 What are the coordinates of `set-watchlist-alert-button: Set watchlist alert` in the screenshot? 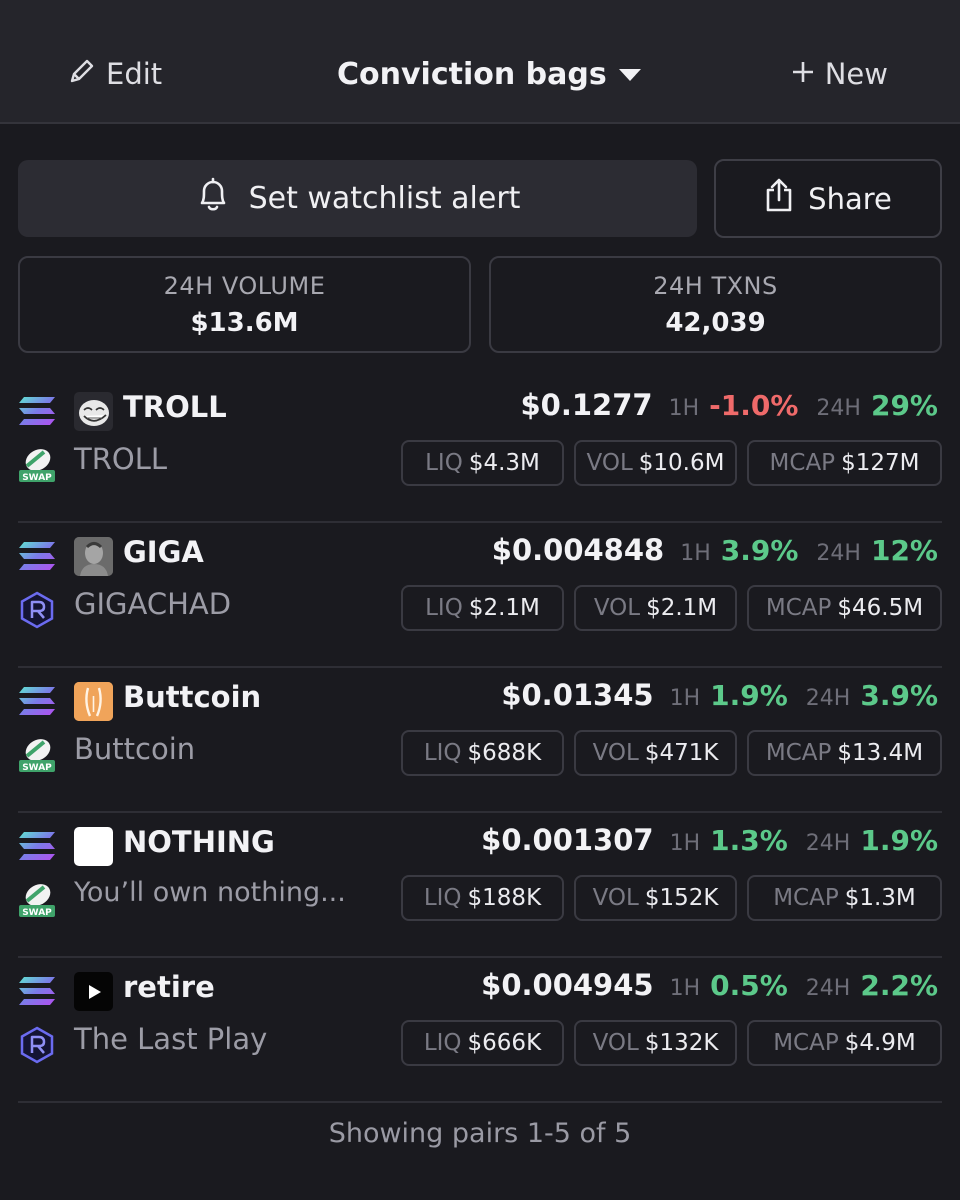 It's located at (357, 198).